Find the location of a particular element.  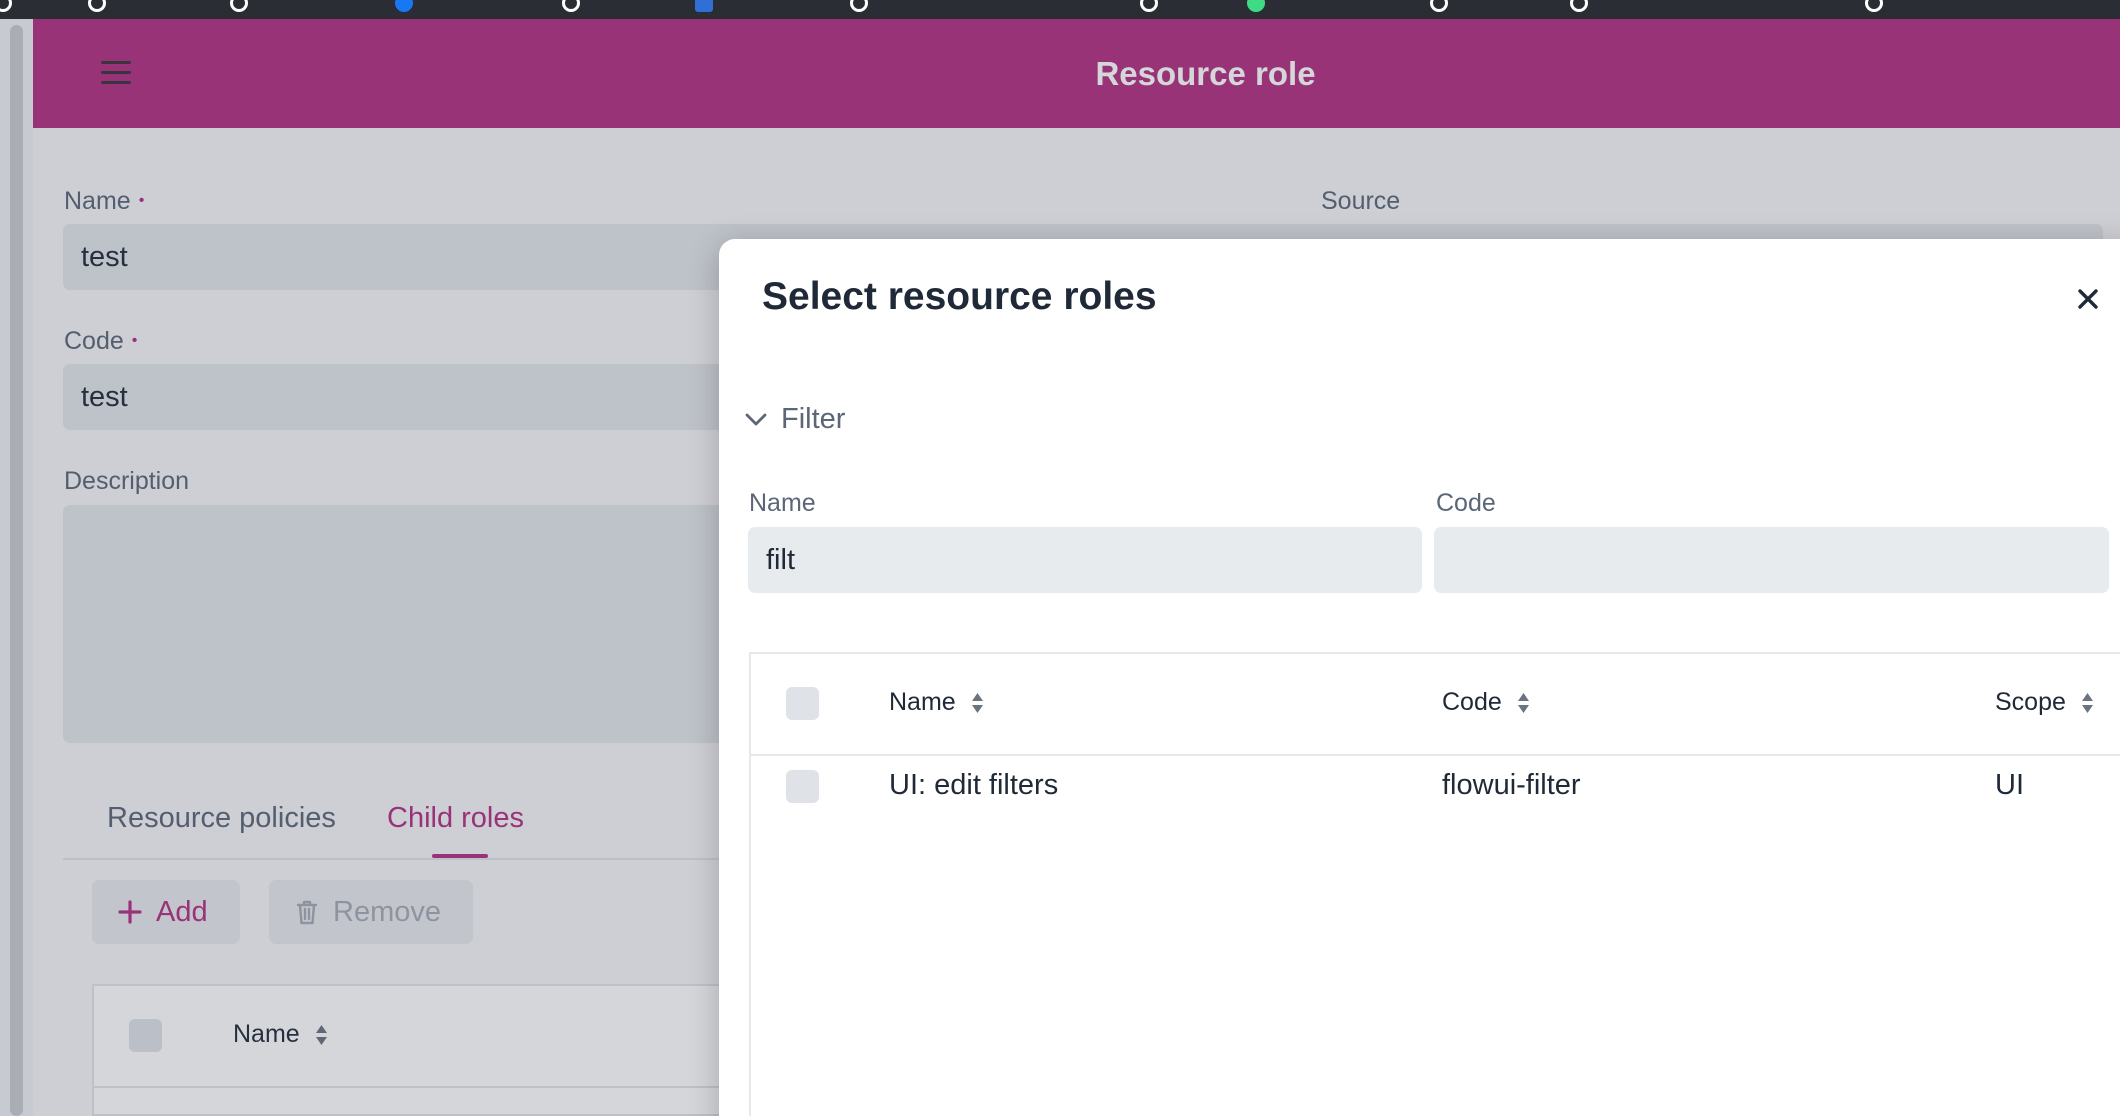

select-all-checkbox is located at coordinates (802, 703).